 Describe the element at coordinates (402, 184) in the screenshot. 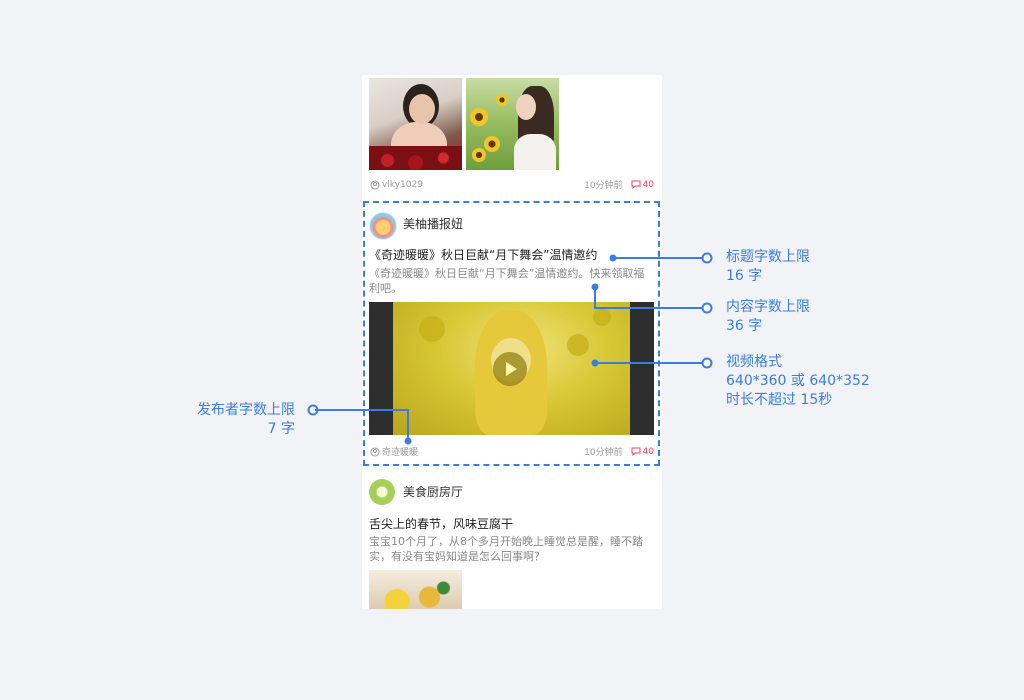

I see `author-name: vlky1029` at that location.